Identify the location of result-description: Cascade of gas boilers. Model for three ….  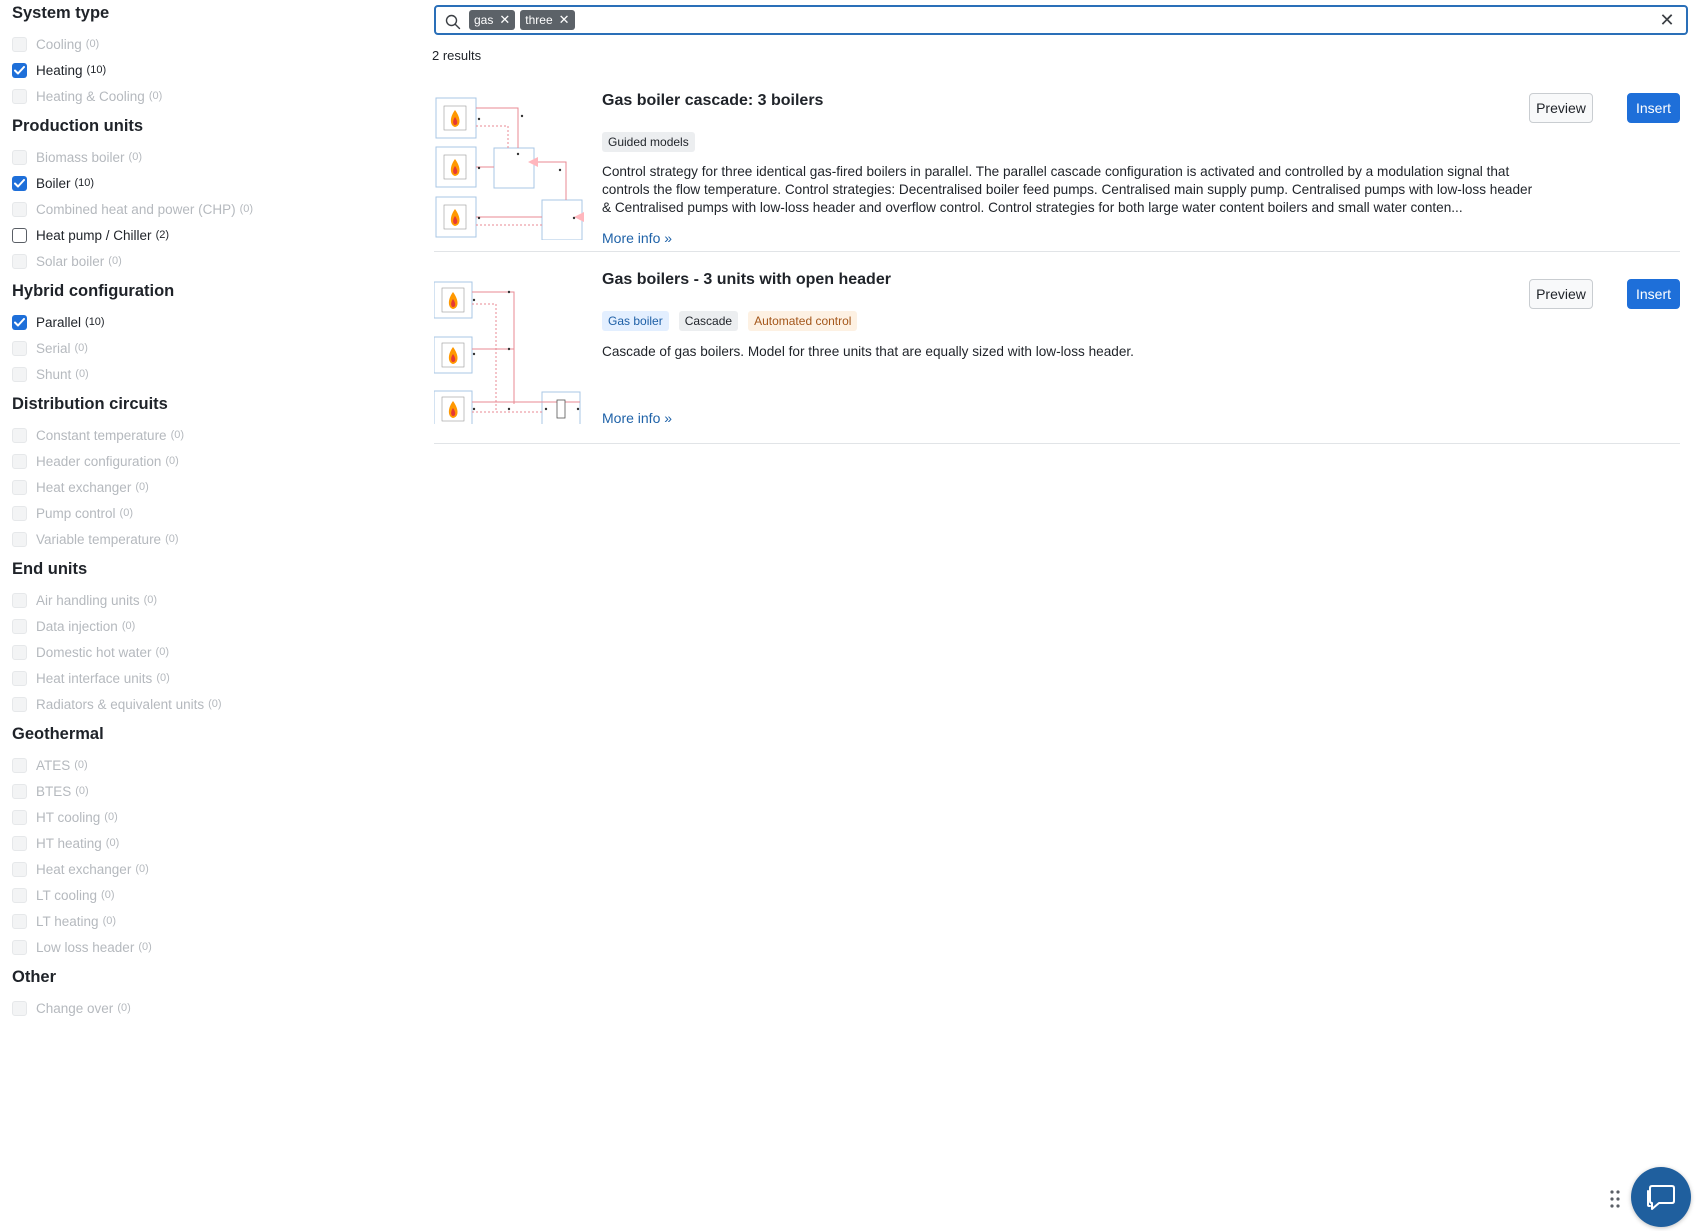
(868, 351).